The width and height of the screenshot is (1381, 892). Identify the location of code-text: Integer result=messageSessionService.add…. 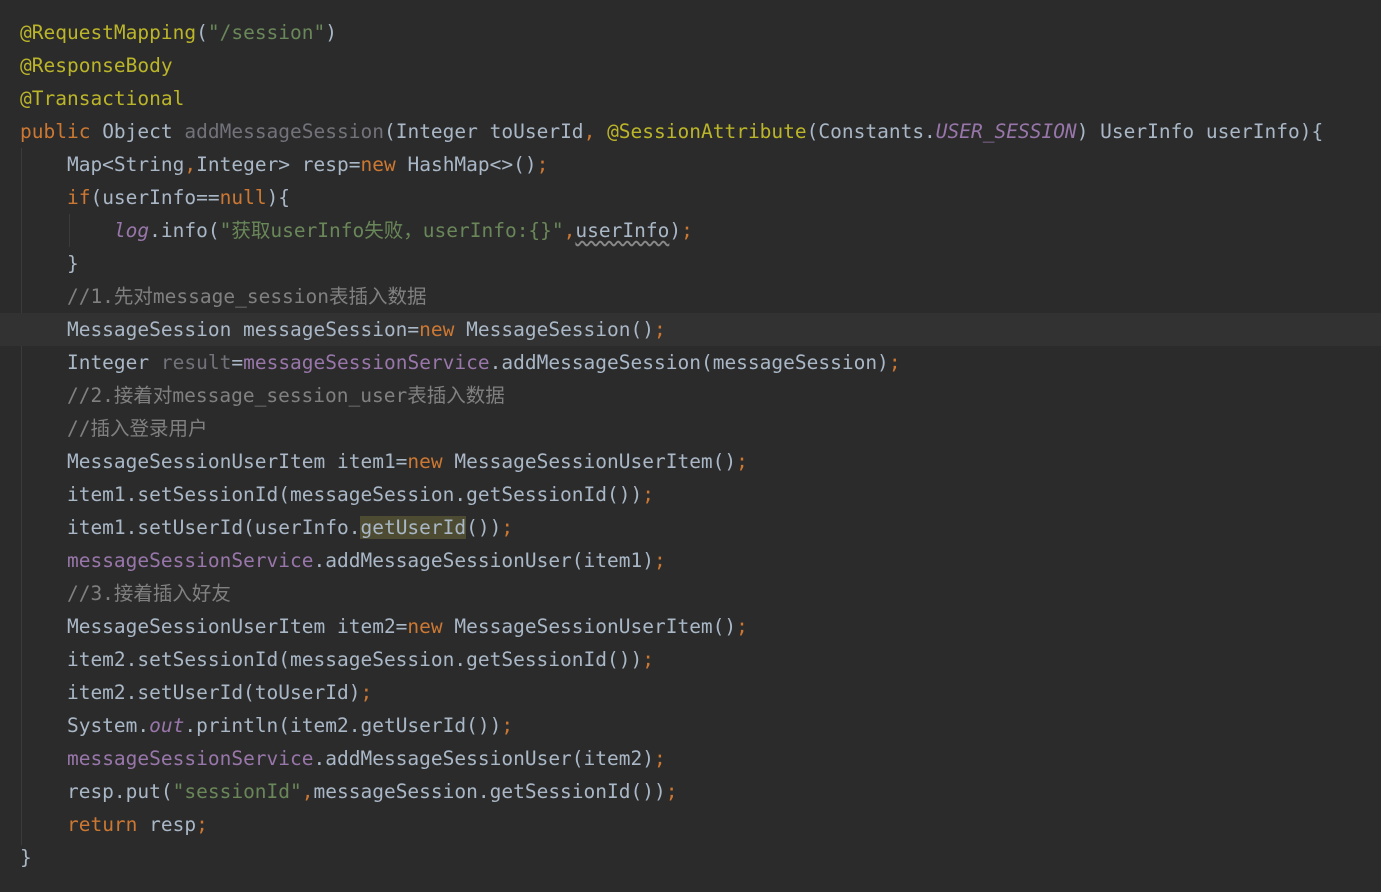
(460, 362).